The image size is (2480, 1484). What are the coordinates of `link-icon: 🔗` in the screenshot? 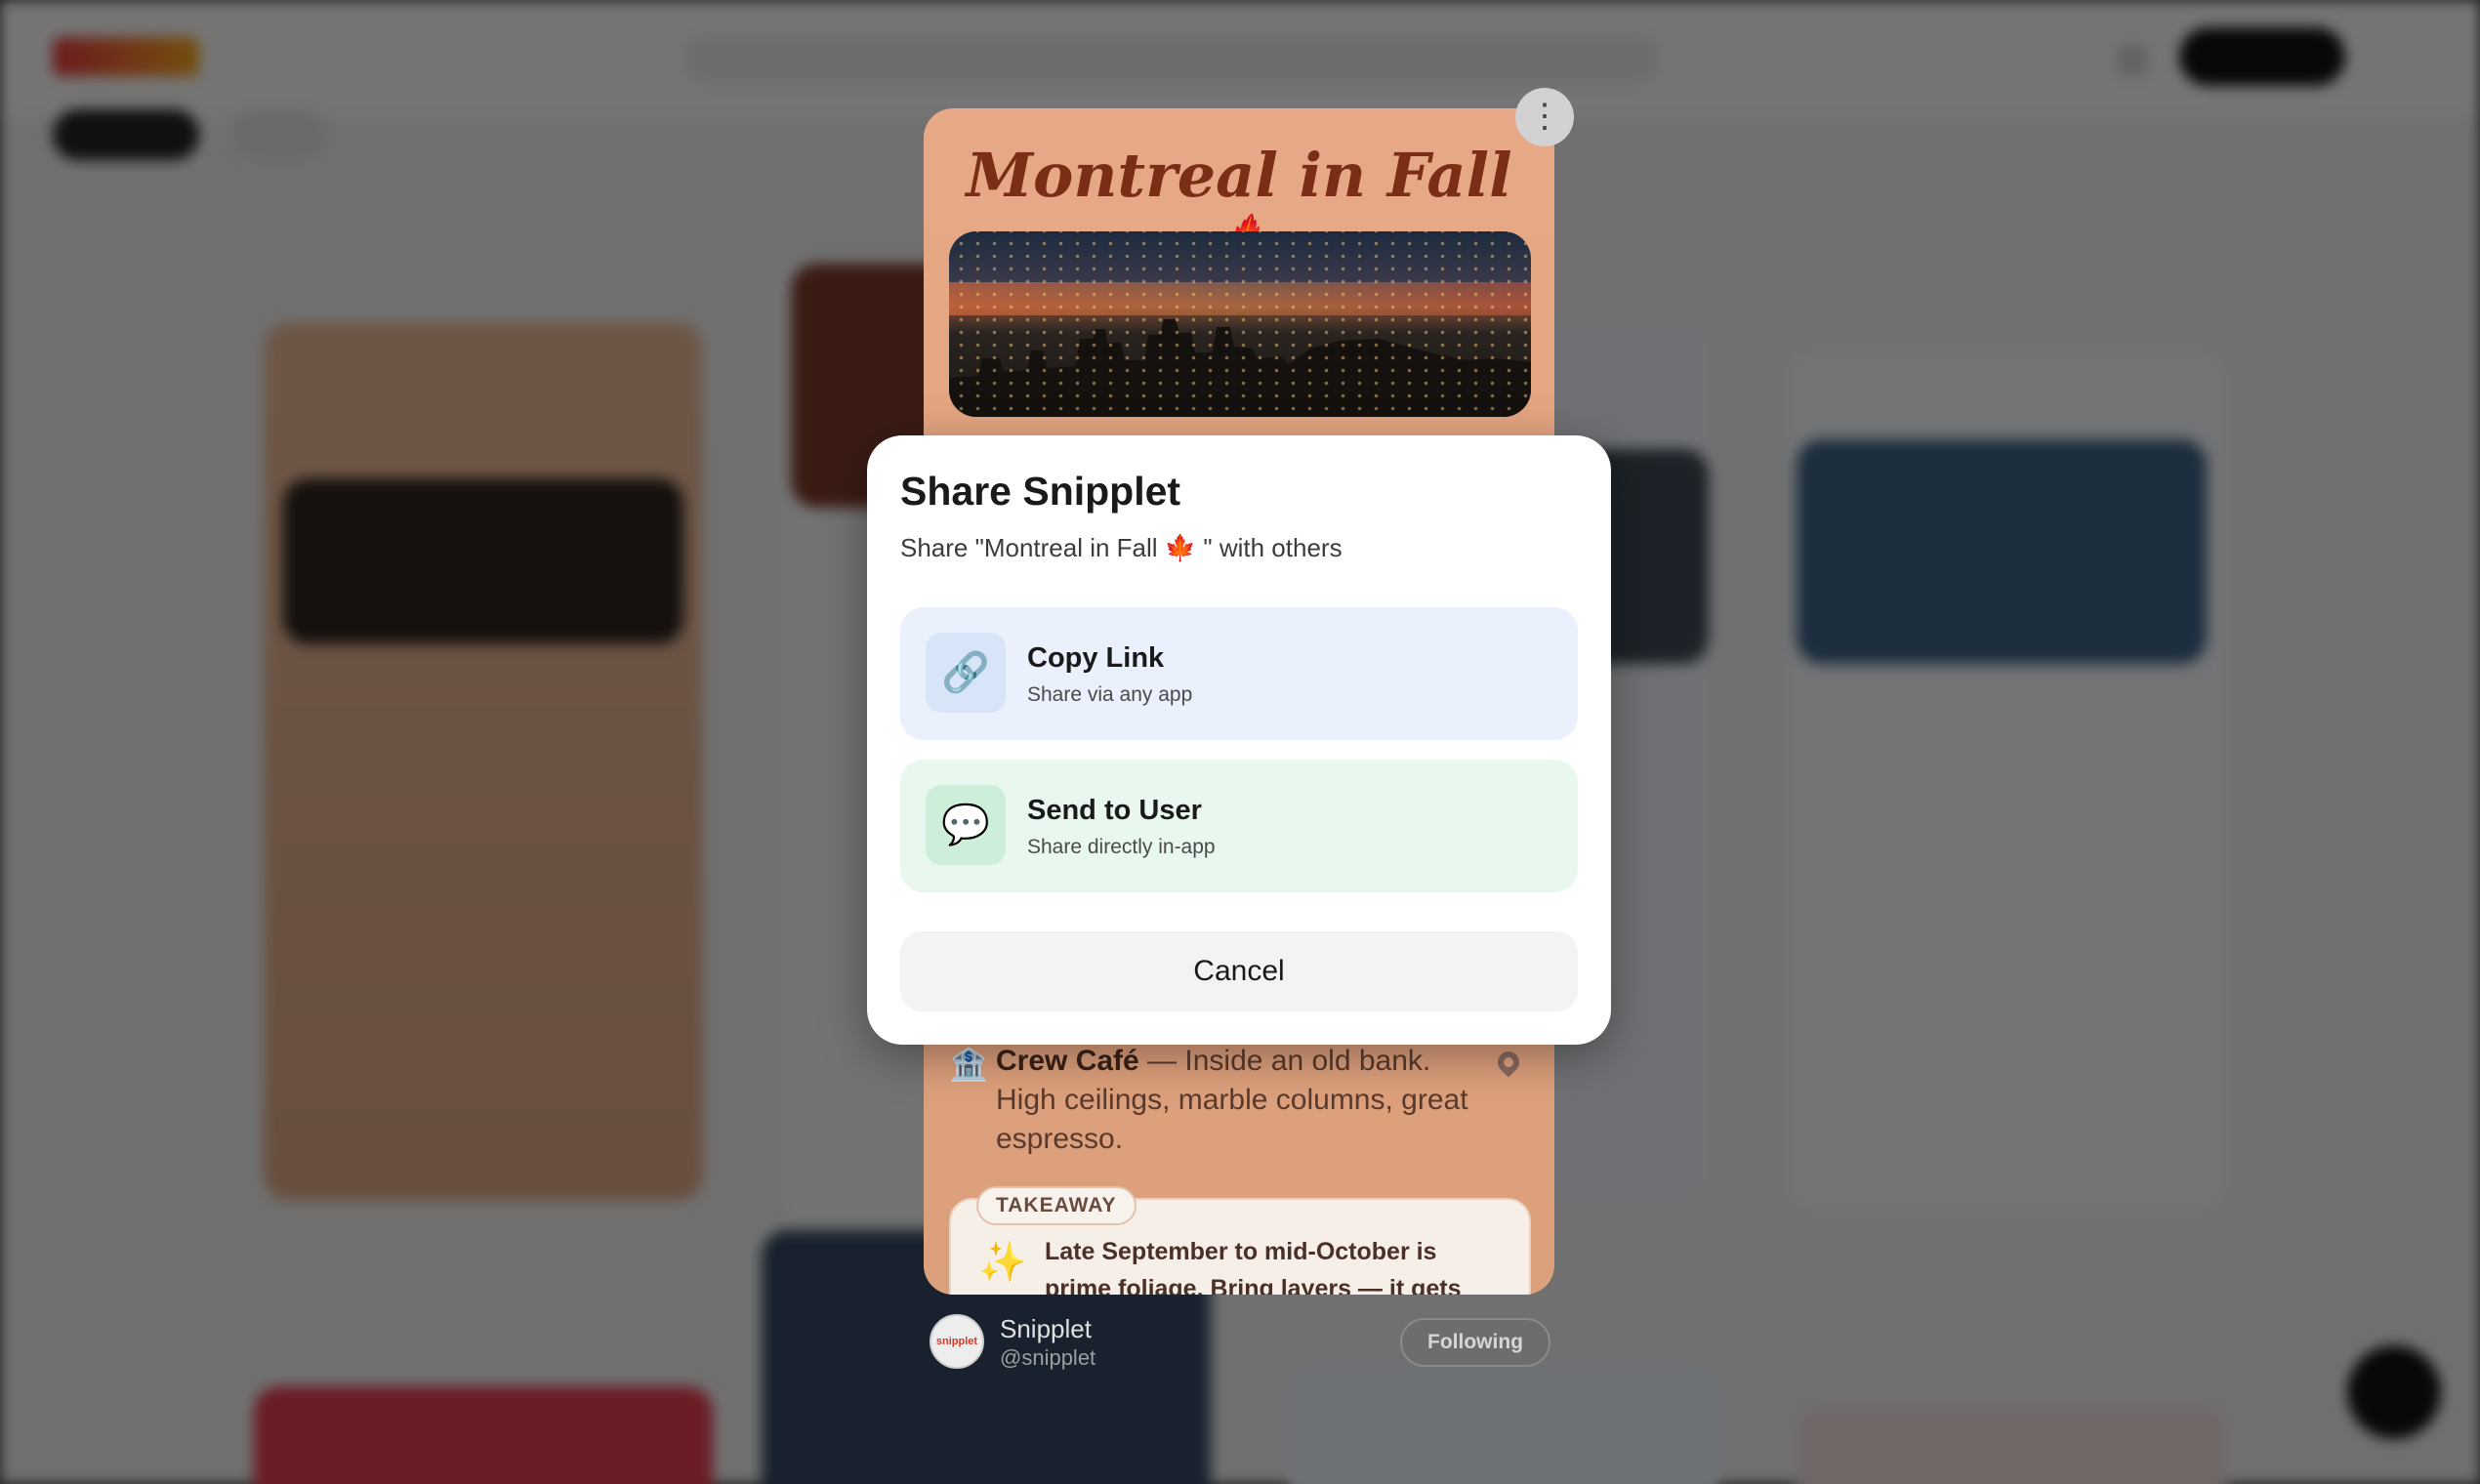 It's located at (966, 673).